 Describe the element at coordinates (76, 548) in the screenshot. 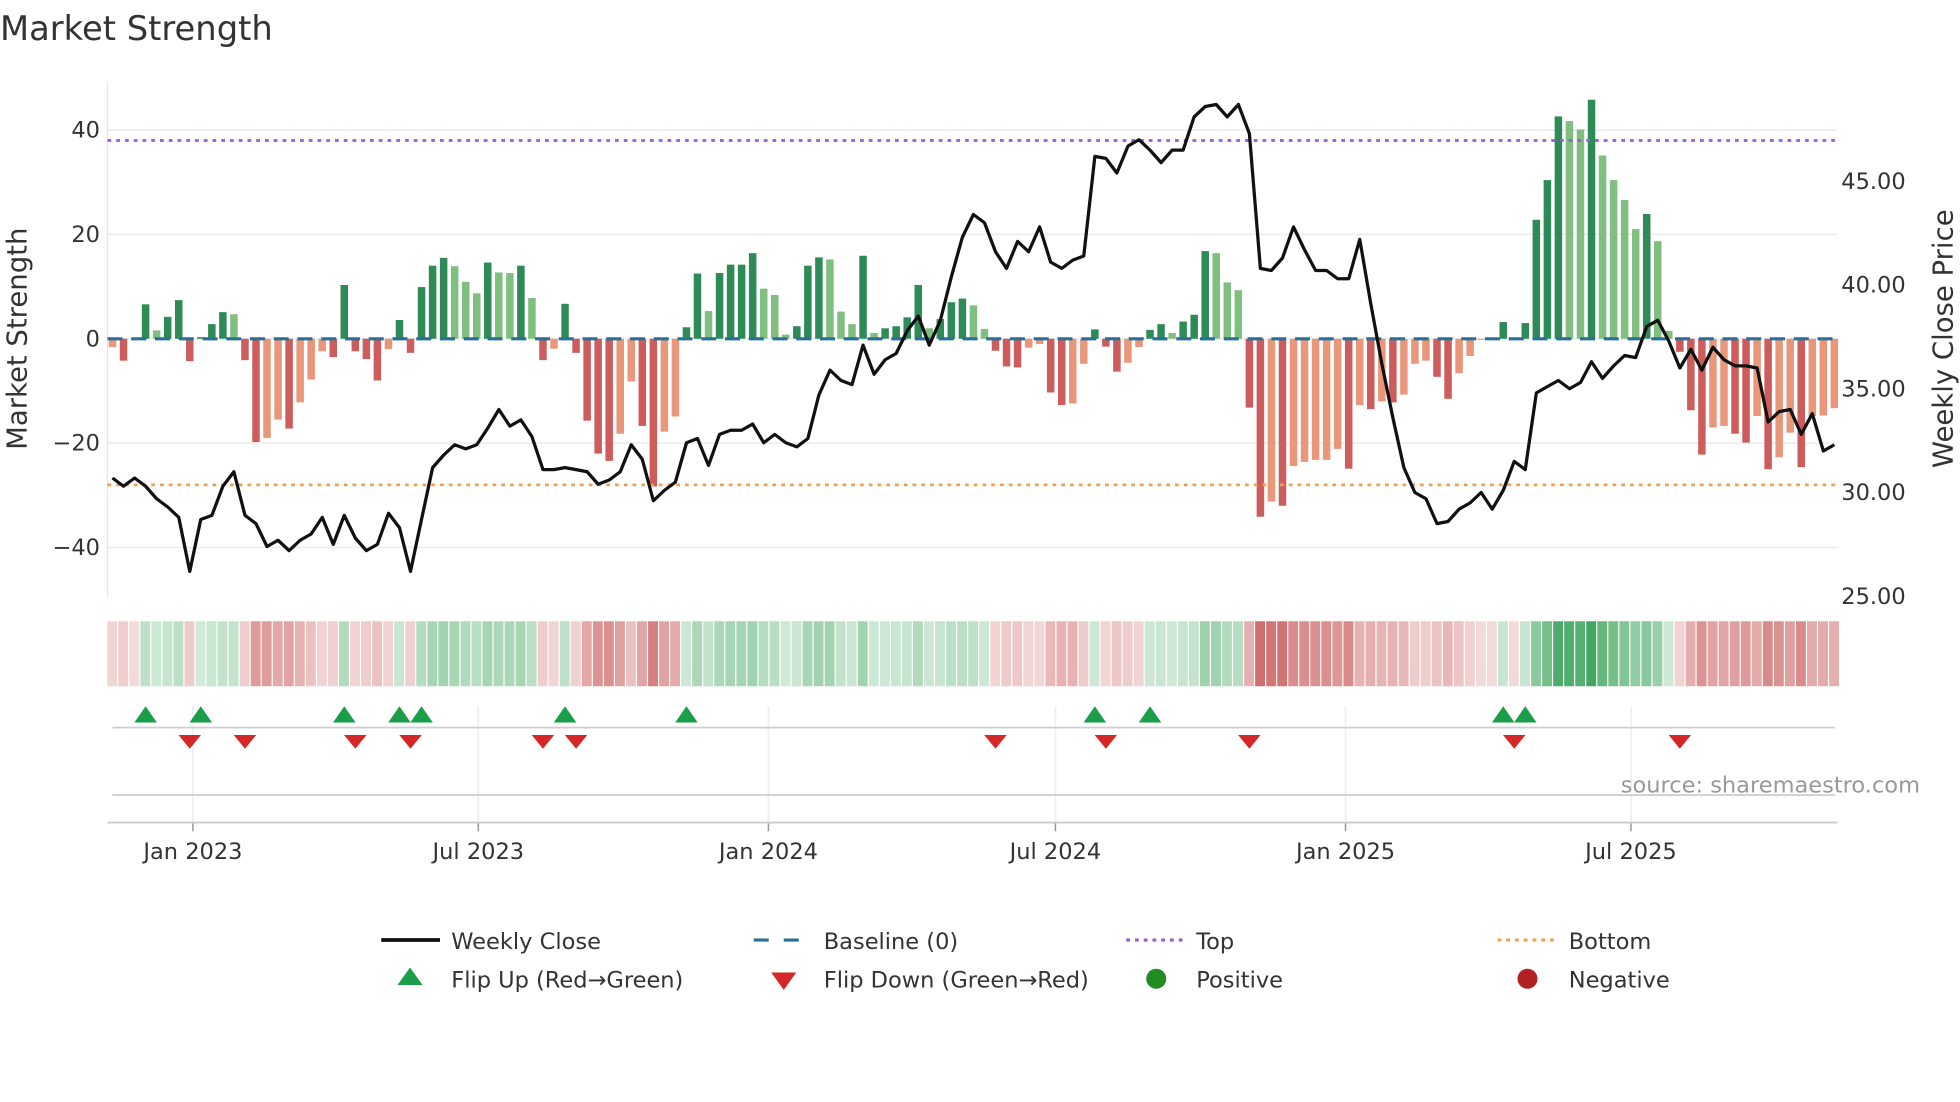

I see `left-tick-label: −40` at that location.